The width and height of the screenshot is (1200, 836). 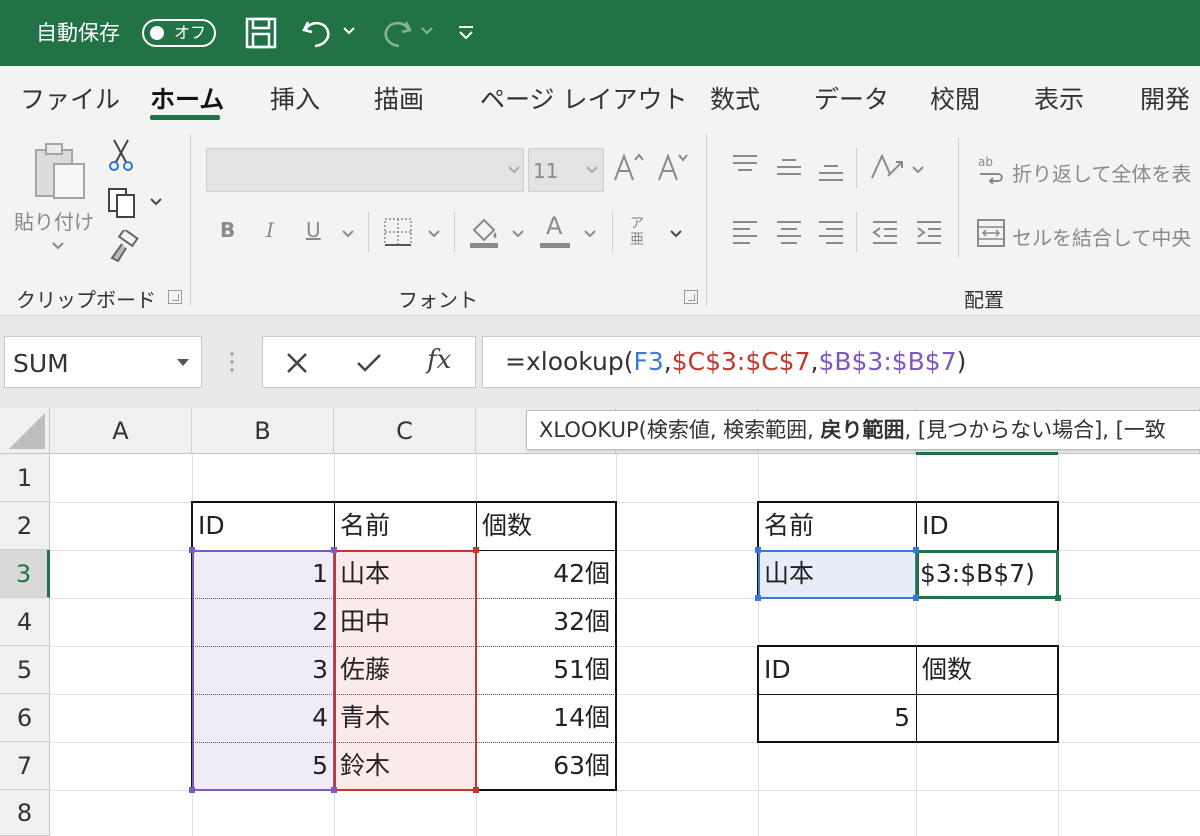 I want to click on font-size-dropdown-icon, so click(x=592, y=170).